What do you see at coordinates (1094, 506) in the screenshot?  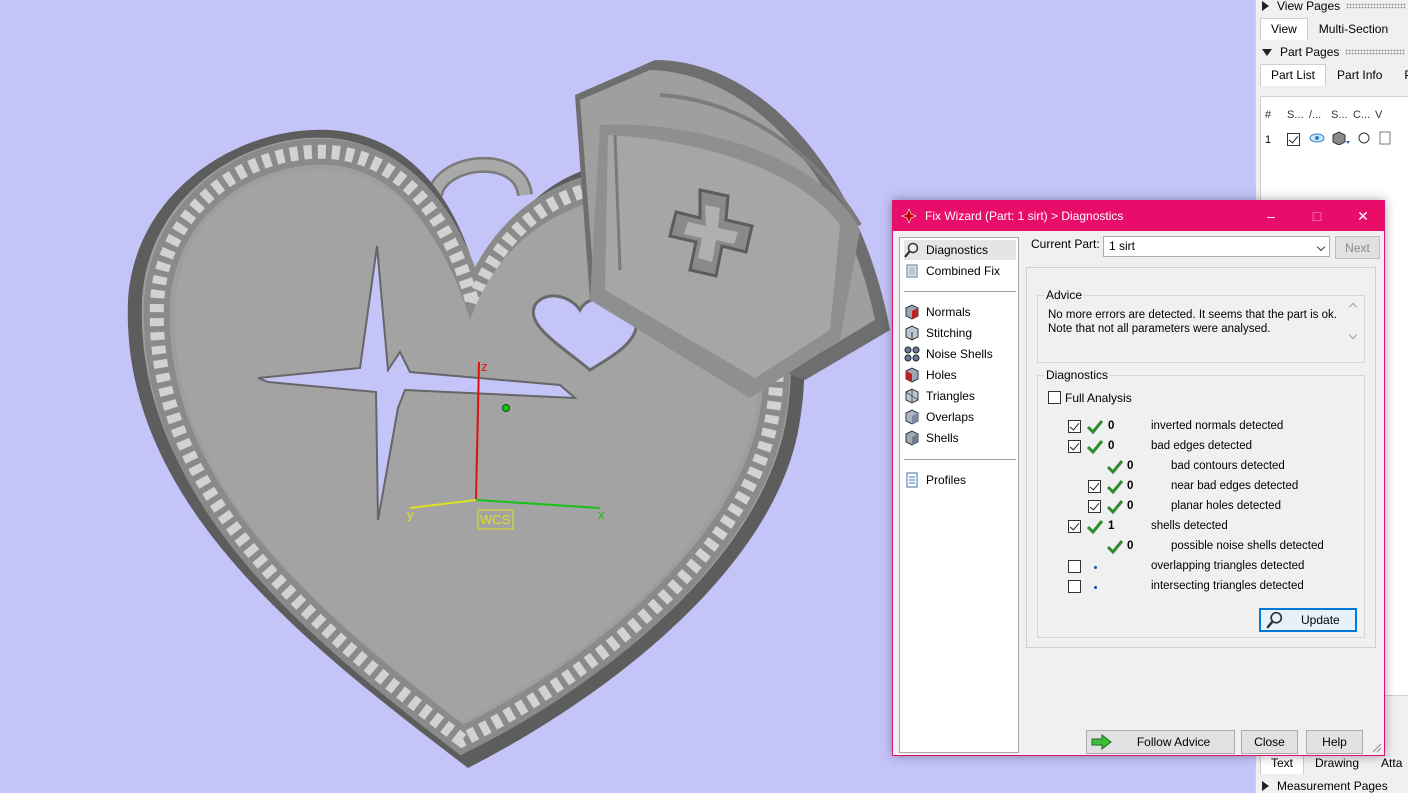 I see `planar-holes-checkbox` at bounding box center [1094, 506].